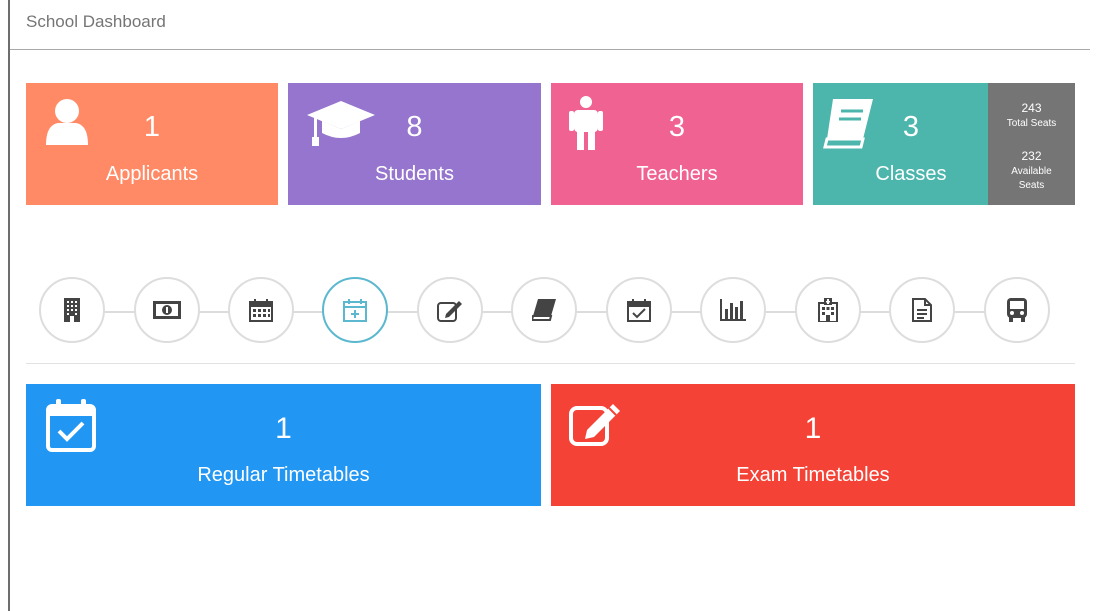  What do you see at coordinates (414, 127) in the screenshot?
I see `students-count: 8` at bounding box center [414, 127].